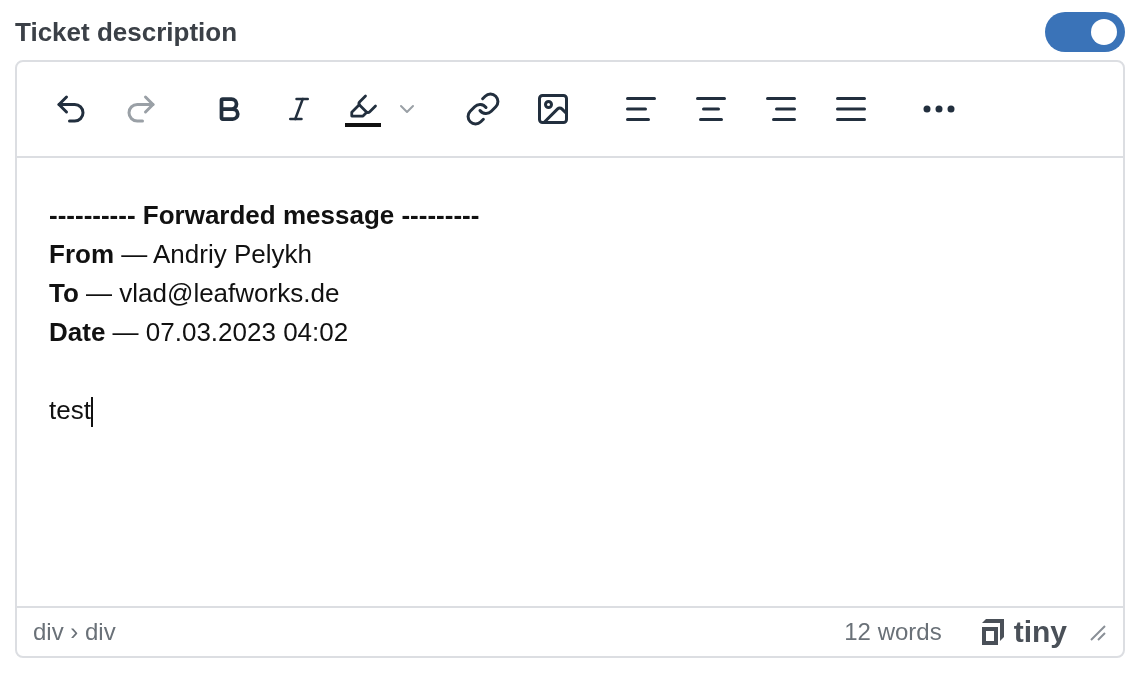 This screenshot has width=1140, height=674. Describe the element at coordinates (91, 412) in the screenshot. I see `text-cursor` at that location.